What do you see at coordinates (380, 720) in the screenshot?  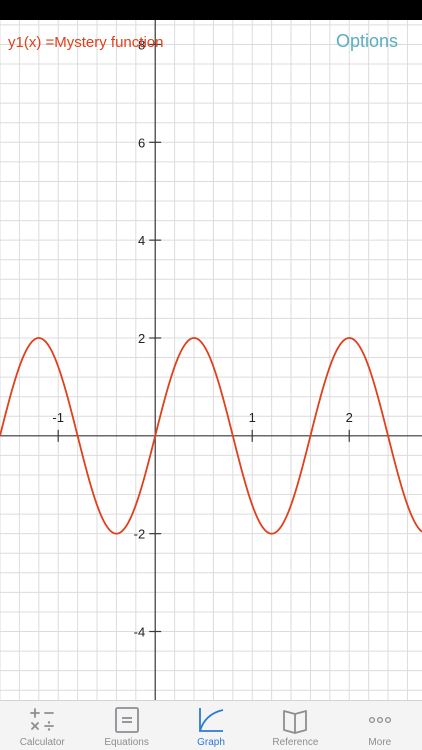 I see `more-dots-icon` at bounding box center [380, 720].